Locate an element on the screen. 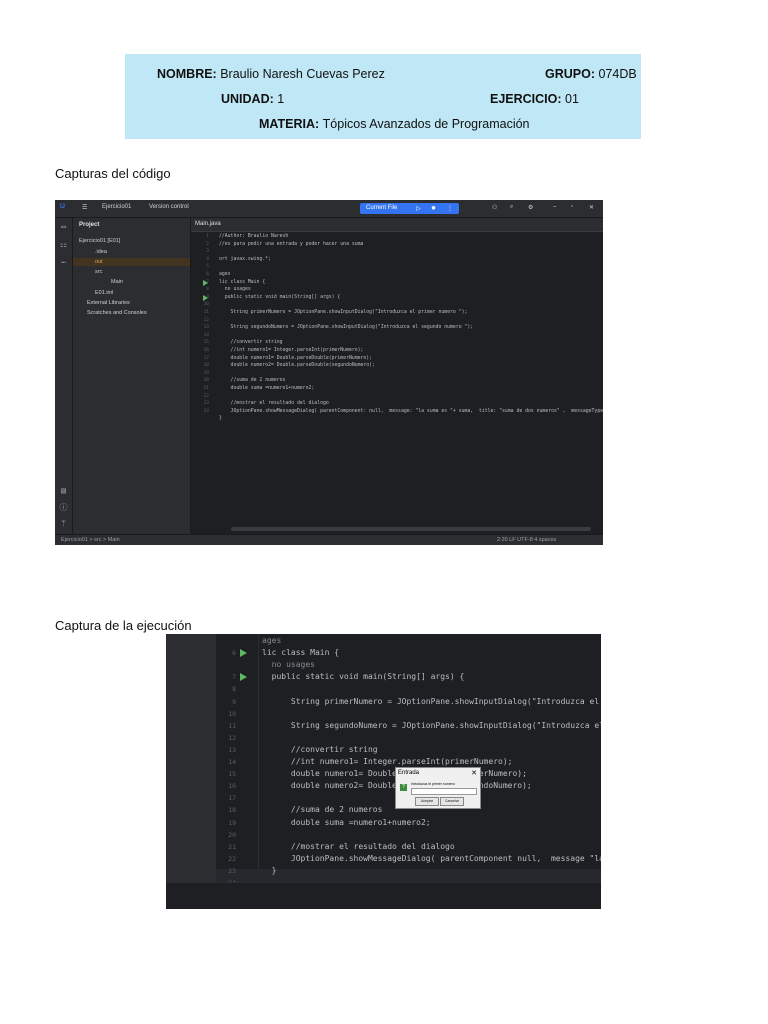 This screenshot has height=1024, width=768. line-number: 1 is located at coordinates (207, 236).